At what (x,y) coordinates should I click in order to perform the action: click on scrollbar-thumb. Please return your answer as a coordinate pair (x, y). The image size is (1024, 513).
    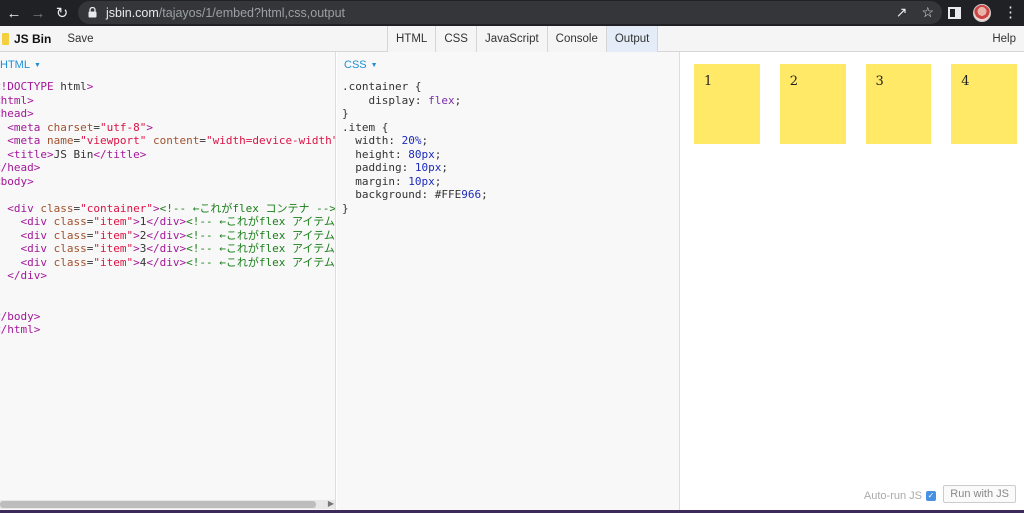
    Looking at the image, I should click on (158, 504).